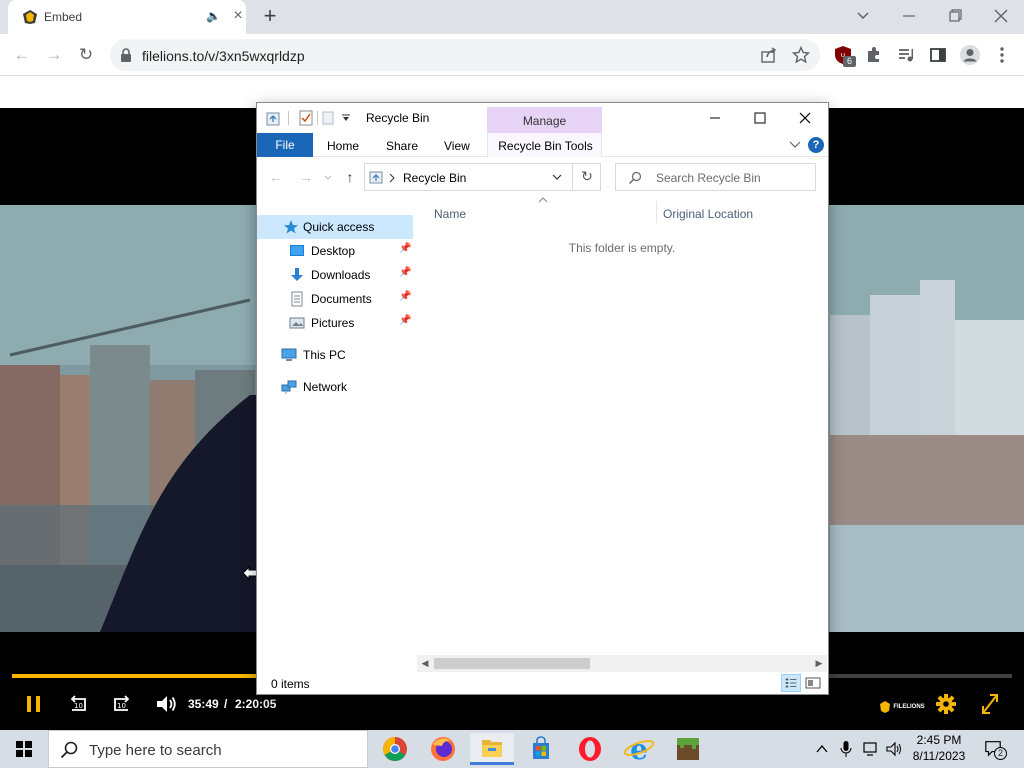 This screenshot has height=768, width=1024. What do you see at coordinates (894, 749) in the screenshot?
I see `volume-tray-icon` at bounding box center [894, 749].